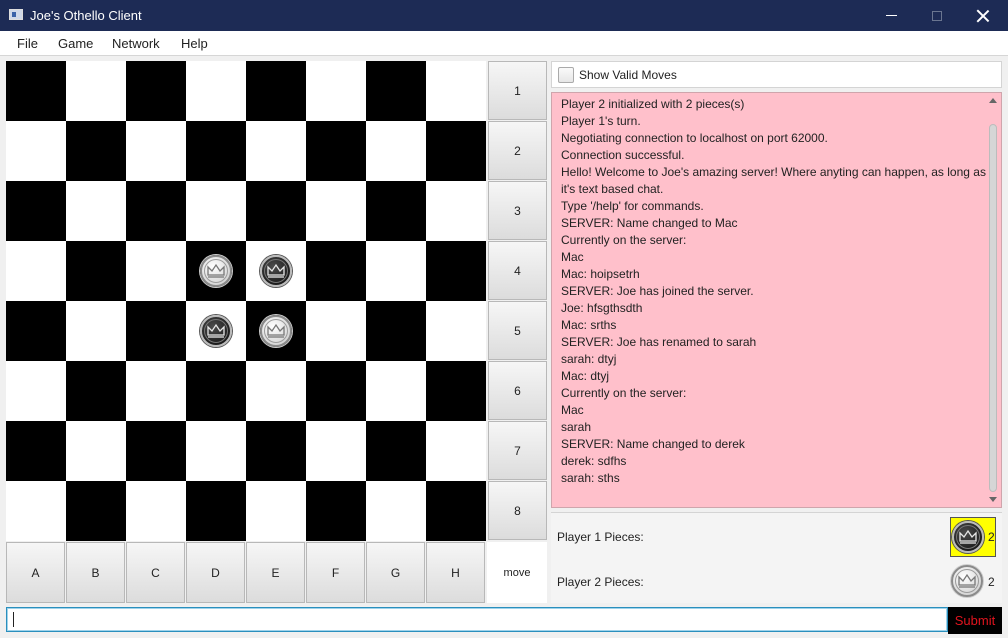  What do you see at coordinates (993, 308) in the screenshot?
I see `scroll-thumb` at bounding box center [993, 308].